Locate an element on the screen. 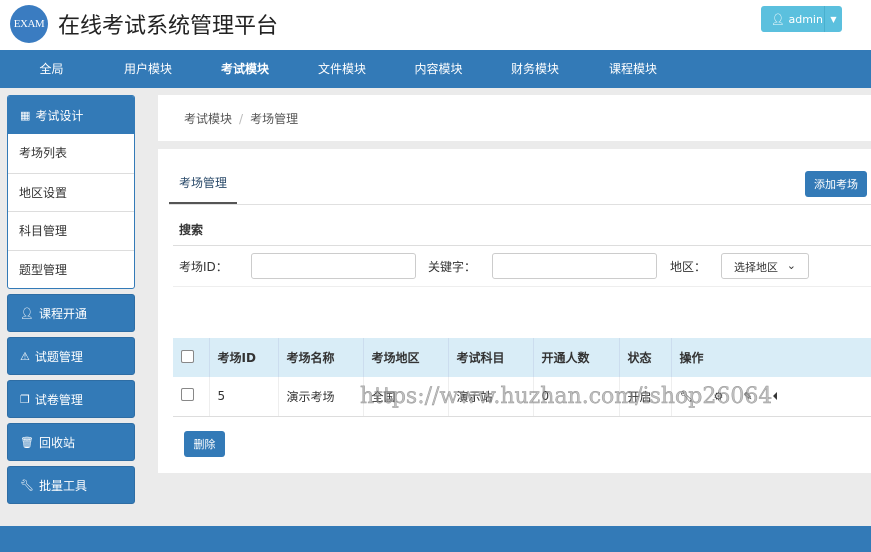 The width and height of the screenshot is (871, 552). sidebar-trash: 🗑︎ 回收站 is located at coordinates (71, 442).